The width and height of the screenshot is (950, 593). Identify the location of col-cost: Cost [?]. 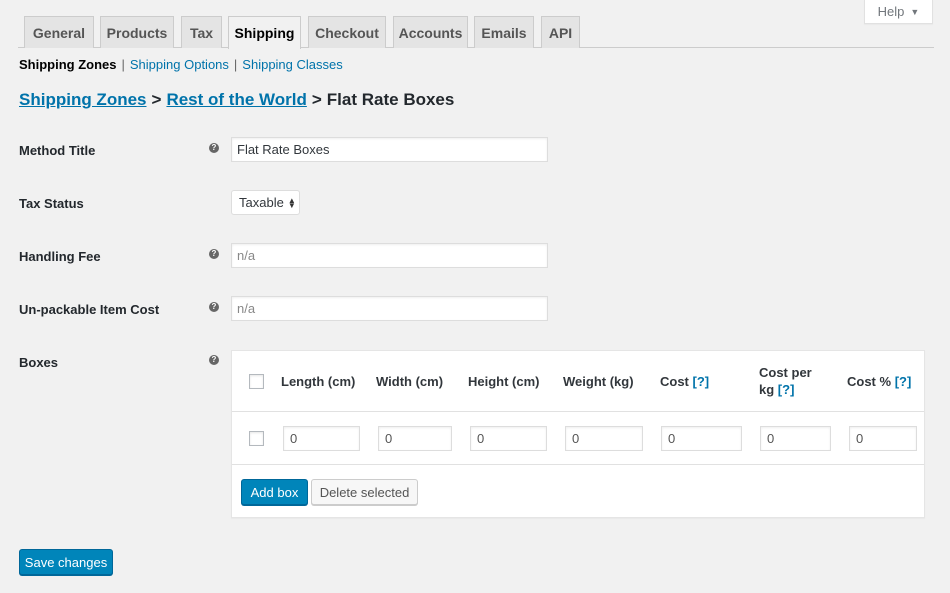
(685, 381).